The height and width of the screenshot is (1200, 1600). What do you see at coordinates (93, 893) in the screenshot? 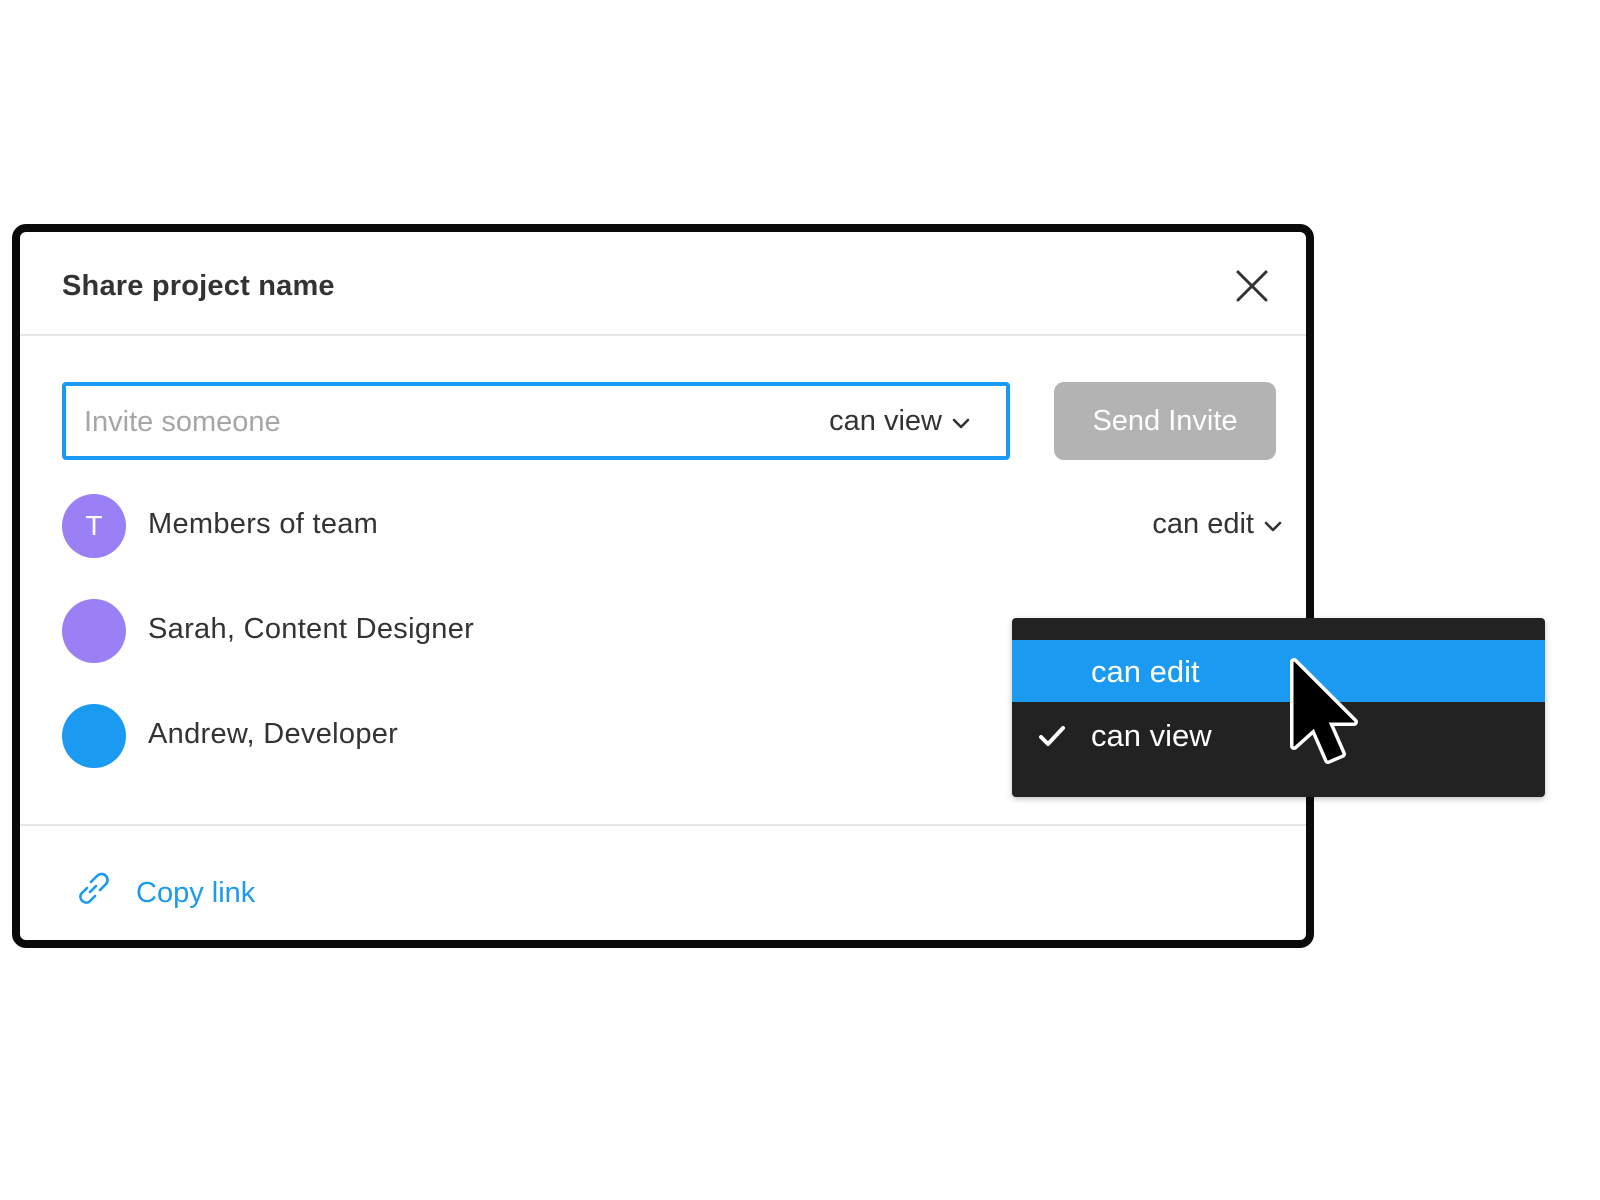
I see `link-icon` at bounding box center [93, 893].